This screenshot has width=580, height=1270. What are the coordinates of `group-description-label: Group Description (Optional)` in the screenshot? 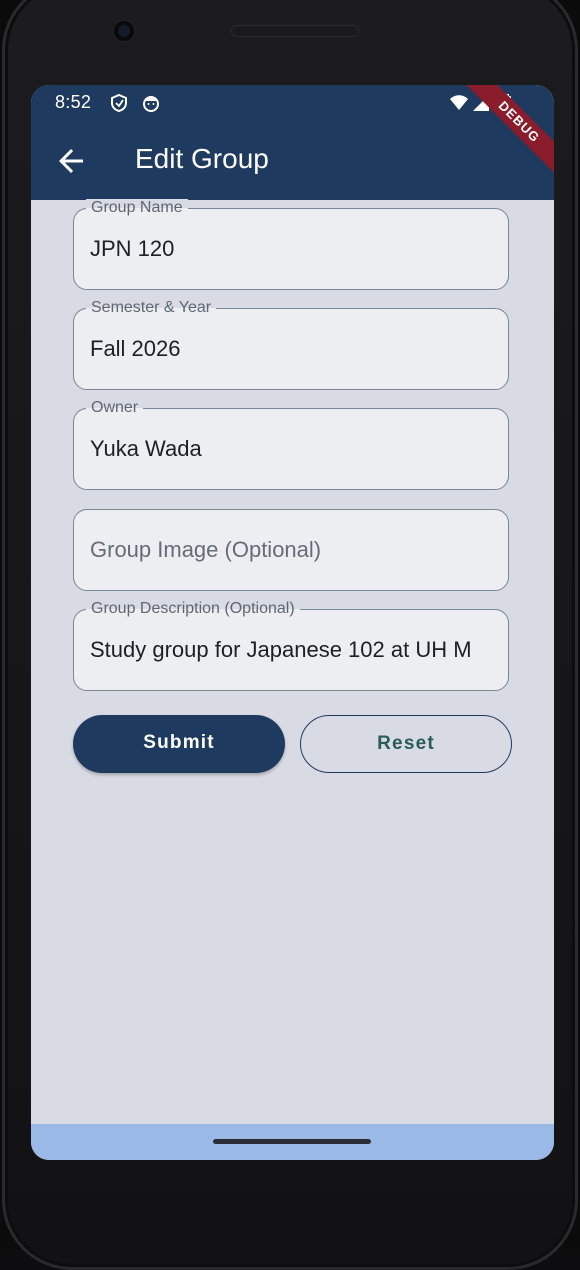 It's located at (193, 609).